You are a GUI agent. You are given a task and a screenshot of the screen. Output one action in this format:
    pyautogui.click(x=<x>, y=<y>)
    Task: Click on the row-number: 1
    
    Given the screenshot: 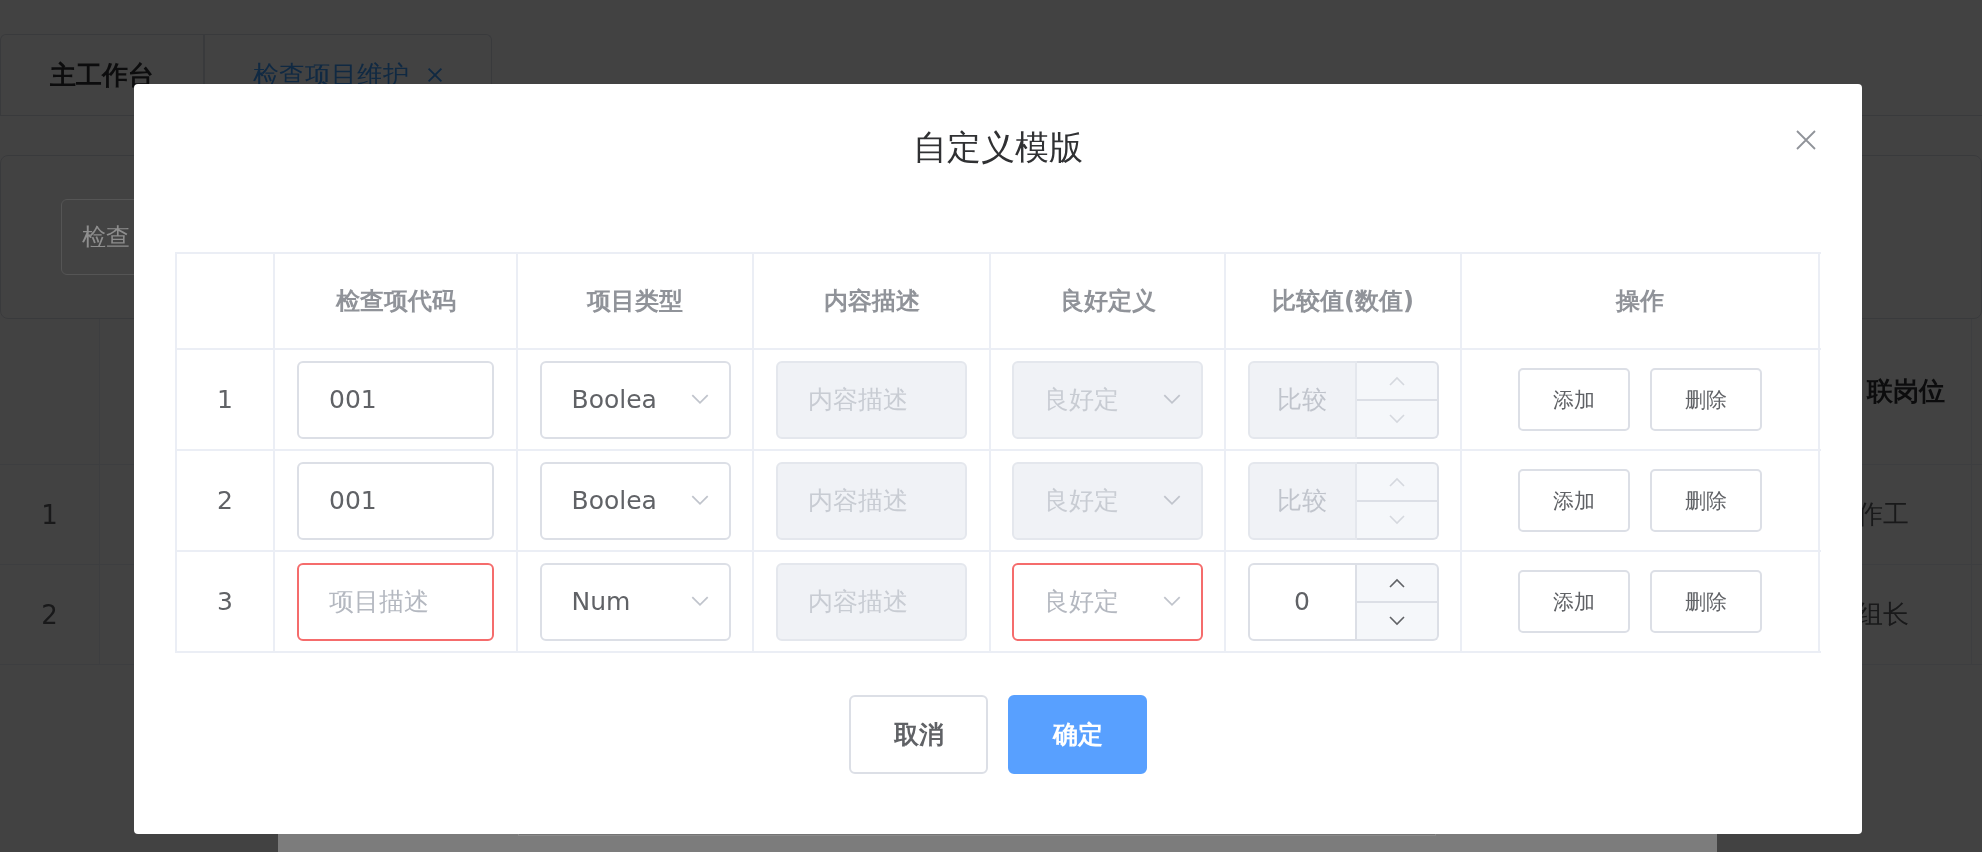 What is the action you would take?
    pyautogui.click(x=225, y=399)
    